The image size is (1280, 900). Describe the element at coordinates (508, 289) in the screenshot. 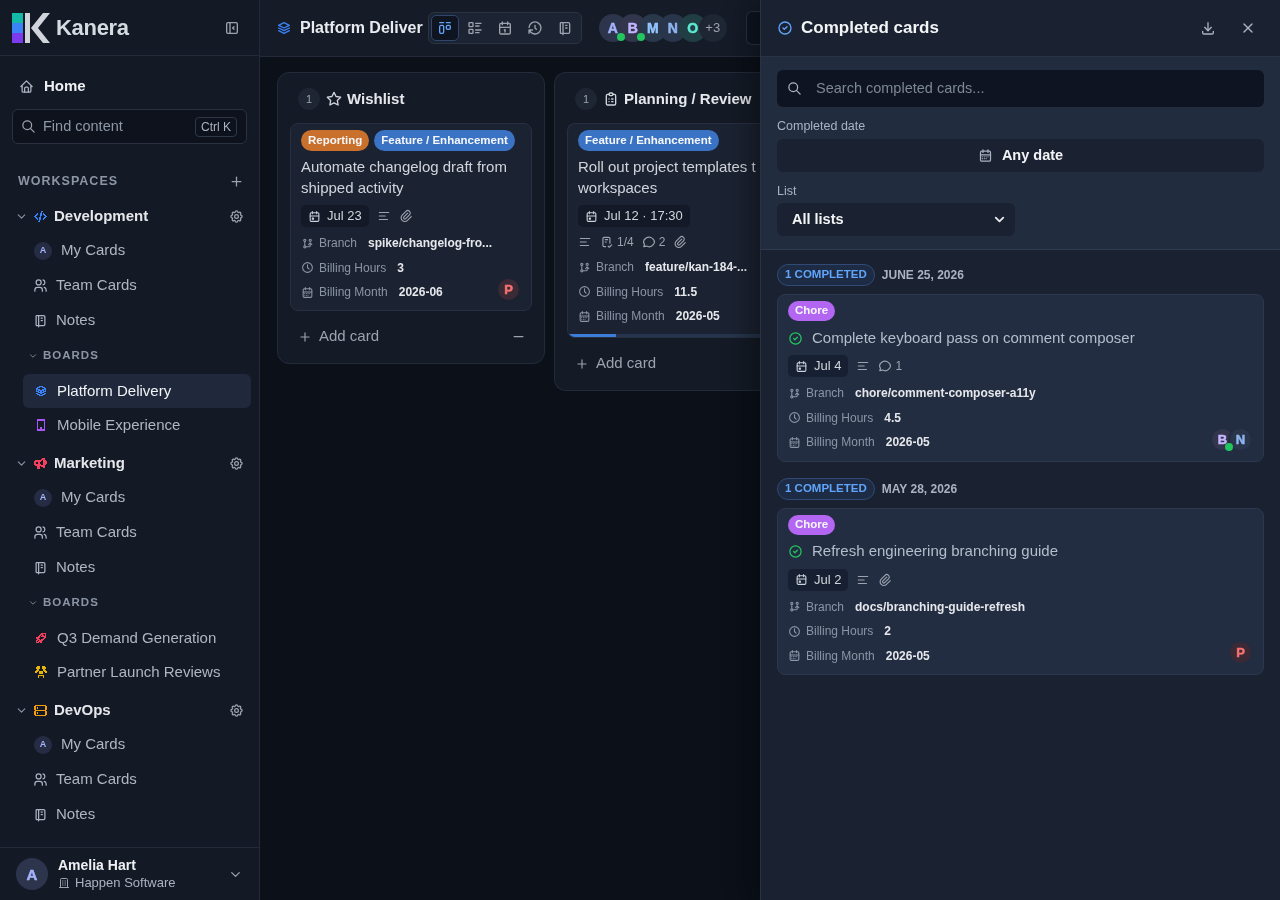

I see `avatar-initial: P` at that location.